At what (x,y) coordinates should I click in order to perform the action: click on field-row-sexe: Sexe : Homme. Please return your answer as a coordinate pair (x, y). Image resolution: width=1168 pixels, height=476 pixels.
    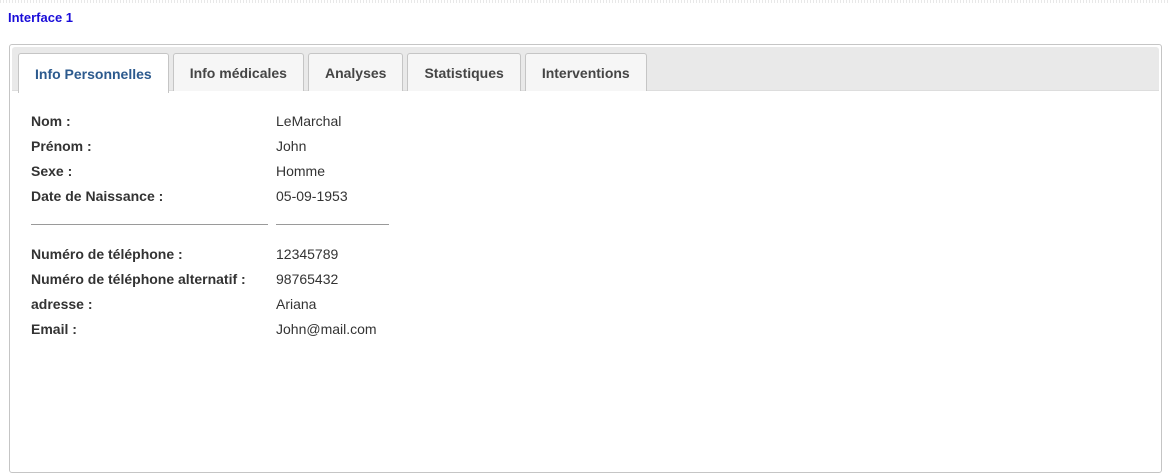
    Looking at the image, I should click on (210, 170).